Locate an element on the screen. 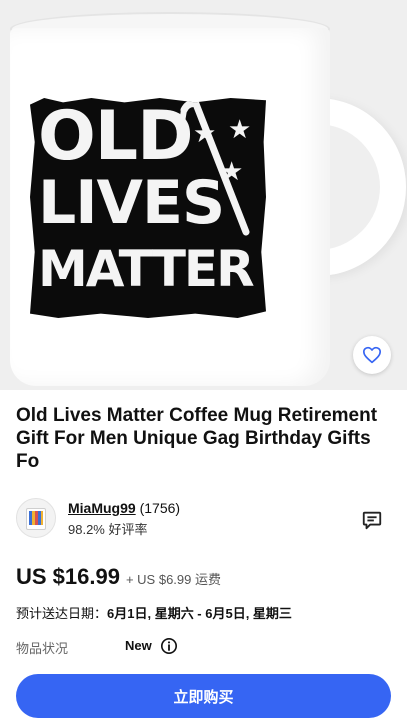 The width and height of the screenshot is (407, 720). message-icon is located at coordinates (372, 520).